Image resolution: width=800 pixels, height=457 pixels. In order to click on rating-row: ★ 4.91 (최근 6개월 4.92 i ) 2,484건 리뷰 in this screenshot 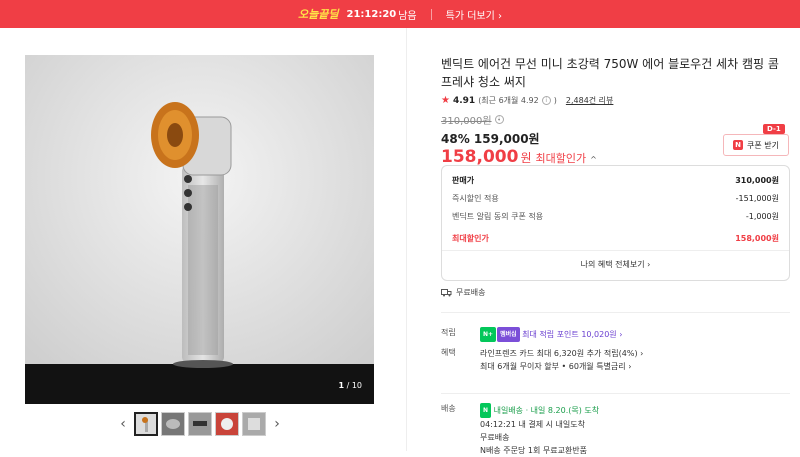, I will do `click(616, 100)`.